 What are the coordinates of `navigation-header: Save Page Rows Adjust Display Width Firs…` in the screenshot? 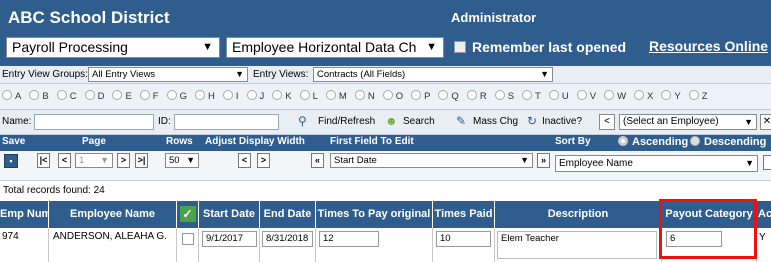 It's located at (385, 143).